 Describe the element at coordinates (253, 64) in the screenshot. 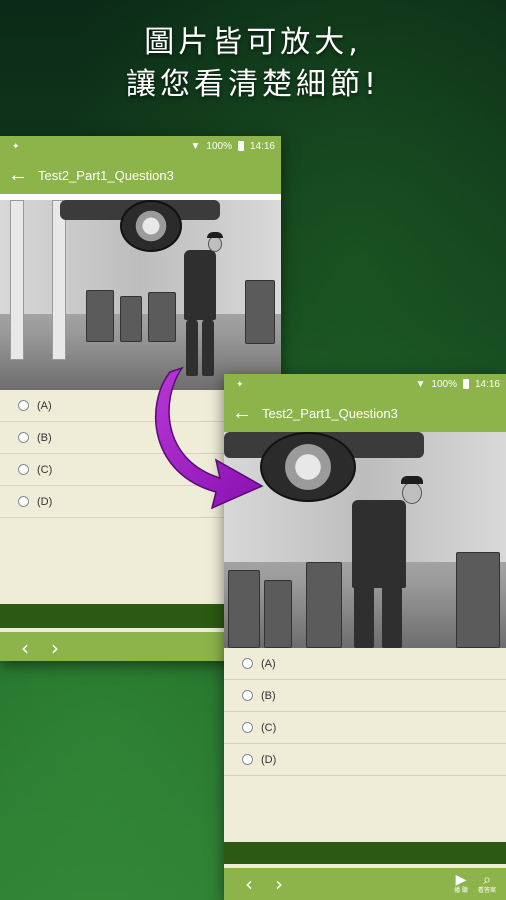

I see `promo-headline: 圖片皆可放大, 讓您看清楚細節!` at that location.